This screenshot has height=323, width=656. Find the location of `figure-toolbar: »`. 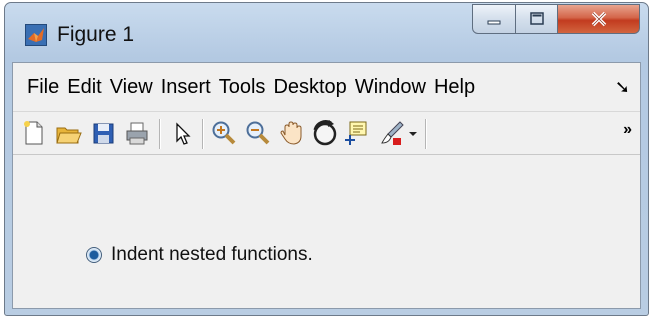

figure-toolbar: » is located at coordinates (326, 133).